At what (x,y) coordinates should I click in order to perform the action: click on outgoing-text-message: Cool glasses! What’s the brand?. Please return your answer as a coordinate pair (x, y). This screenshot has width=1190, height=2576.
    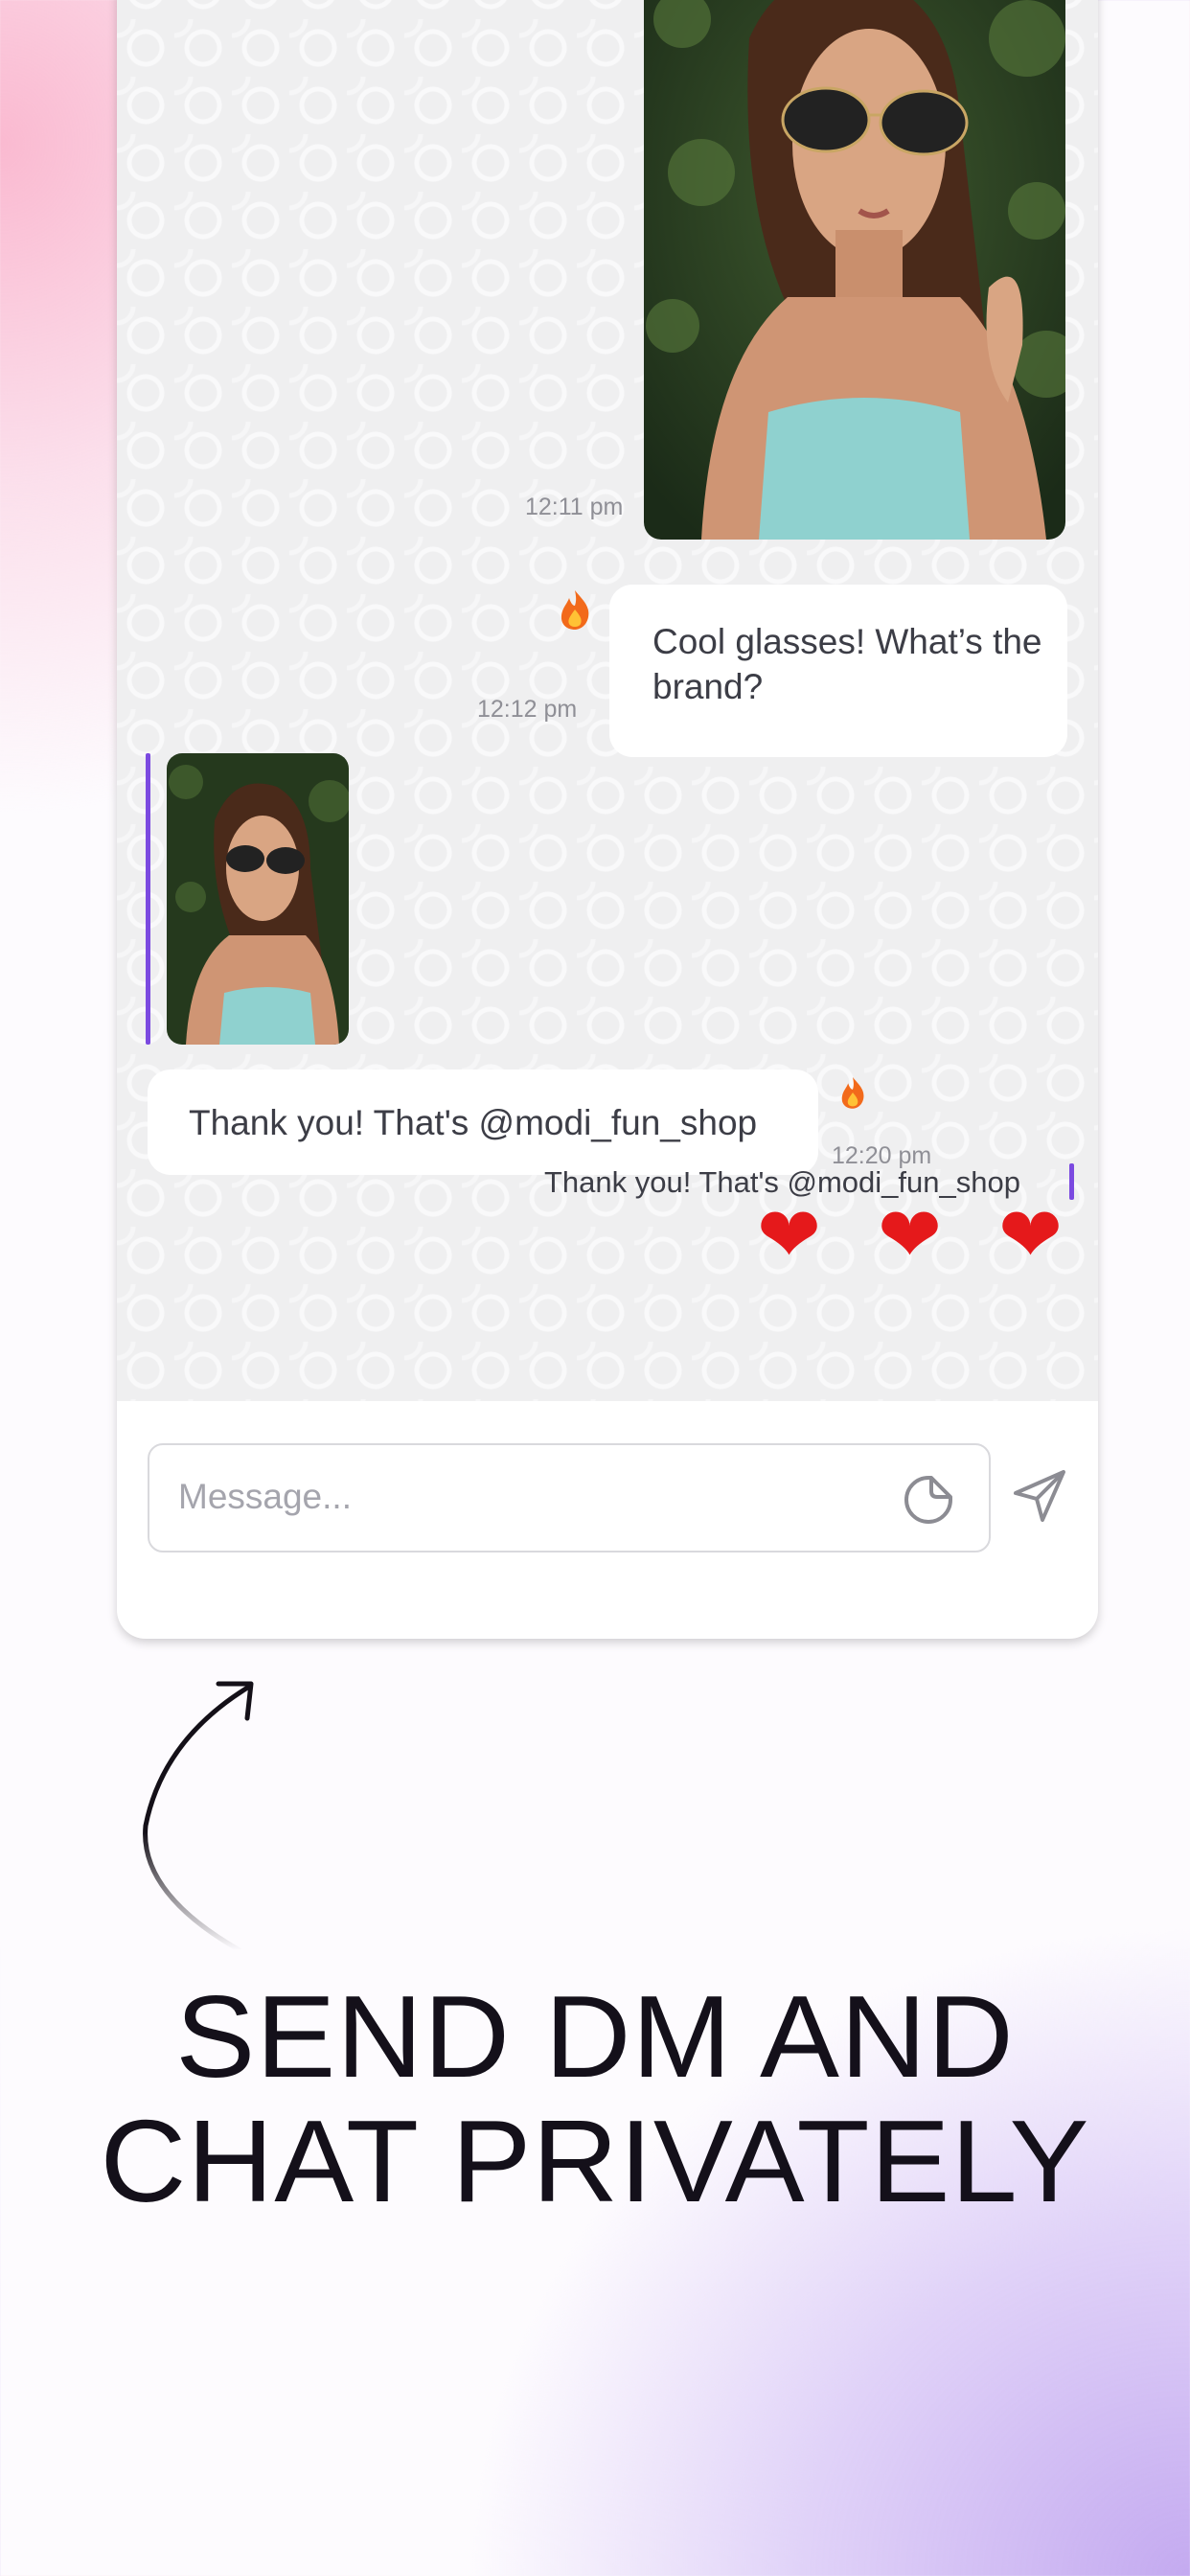
    Looking at the image, I should click on (838, 671).